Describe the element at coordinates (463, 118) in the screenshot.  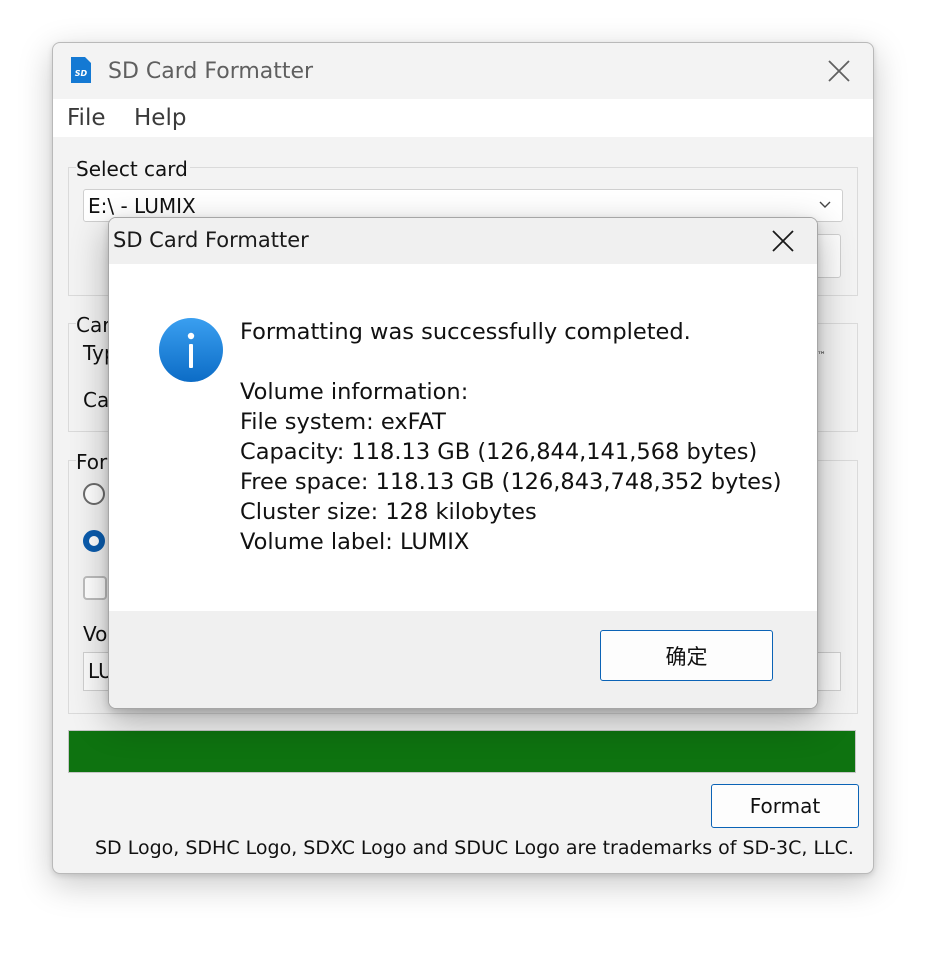
I see `menu-bar: File Help` at that location.